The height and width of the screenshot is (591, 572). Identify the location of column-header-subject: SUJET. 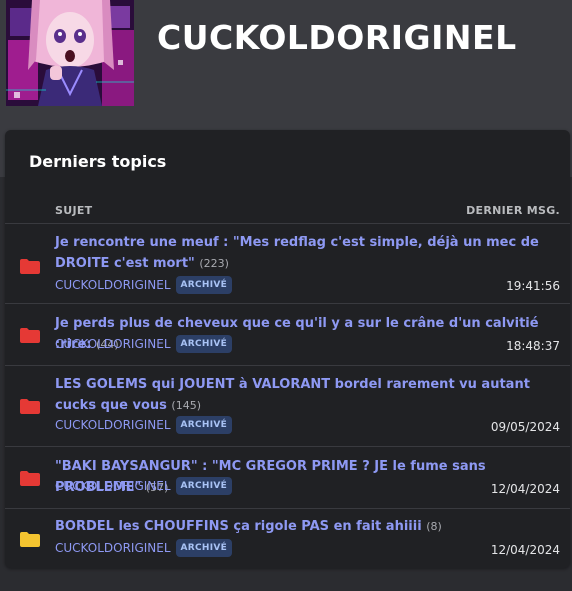
(74, 210).